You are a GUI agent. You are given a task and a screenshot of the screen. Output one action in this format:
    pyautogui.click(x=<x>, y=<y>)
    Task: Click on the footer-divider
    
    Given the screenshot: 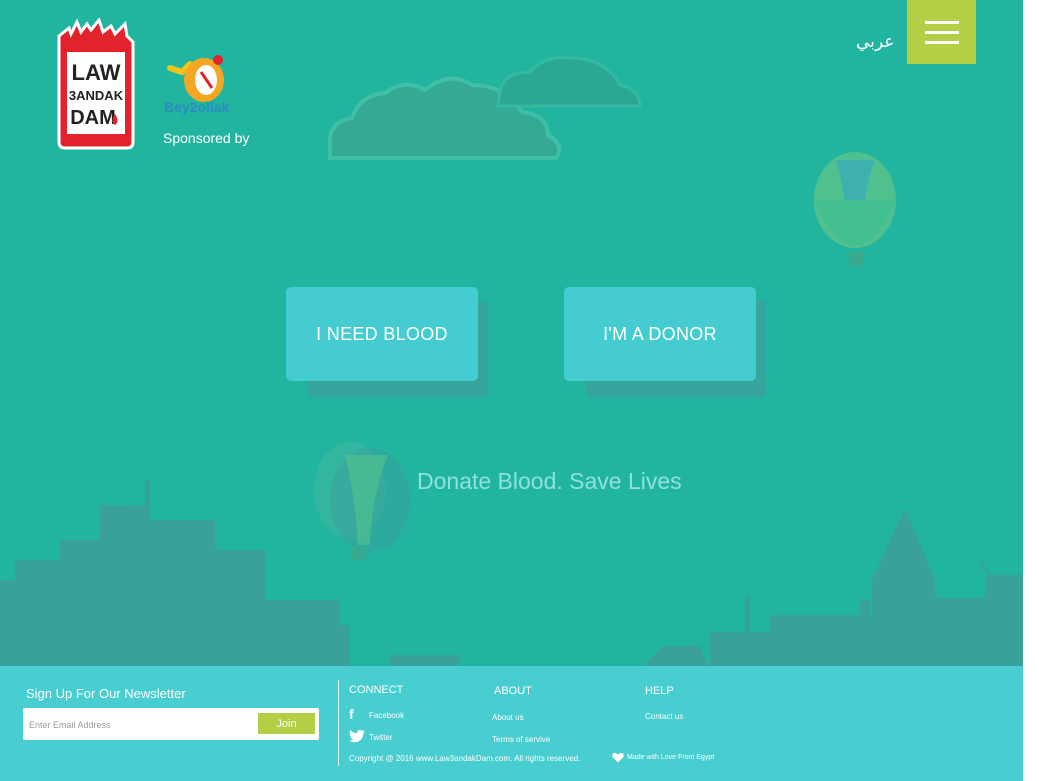 What is the action you would take?
    pyautogui.click(x=338, y=723)
    